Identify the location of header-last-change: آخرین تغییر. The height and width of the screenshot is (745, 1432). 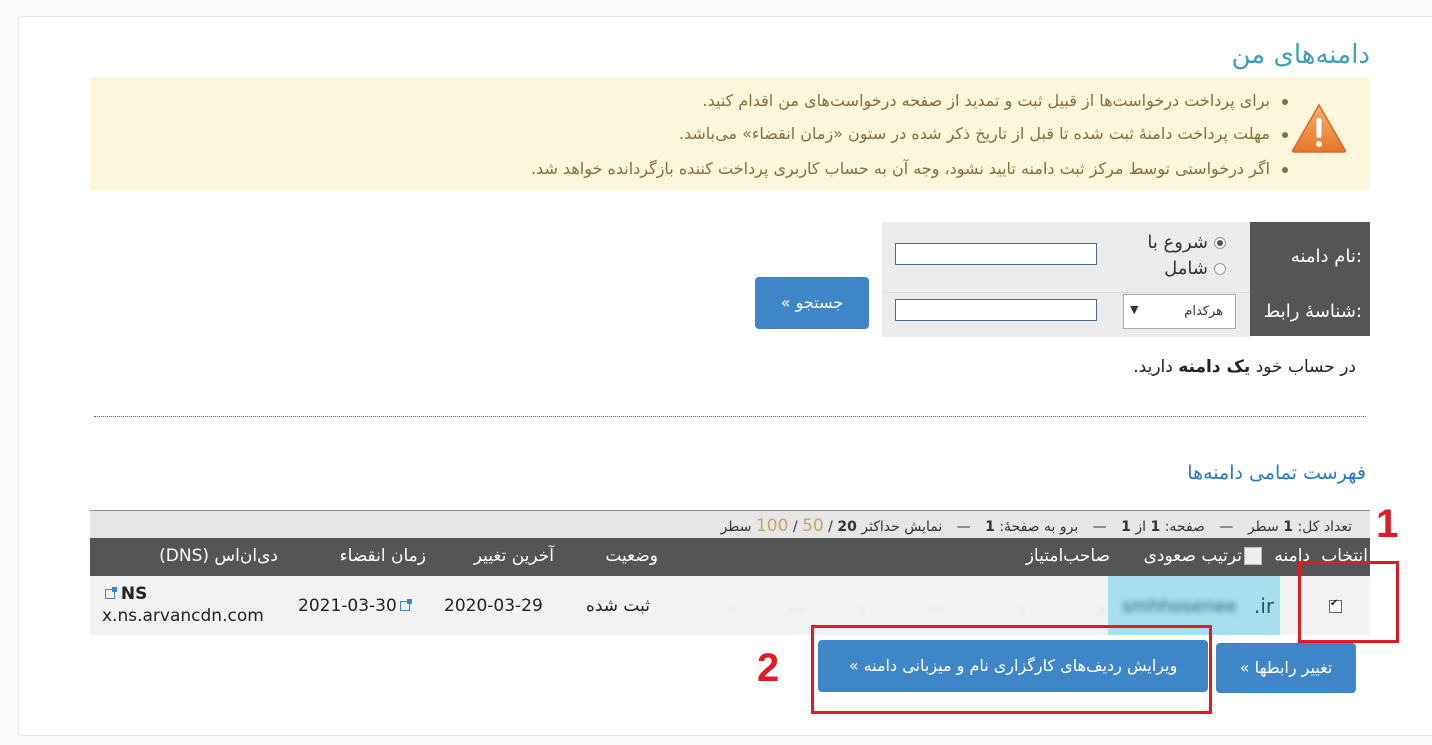
(513, 556).